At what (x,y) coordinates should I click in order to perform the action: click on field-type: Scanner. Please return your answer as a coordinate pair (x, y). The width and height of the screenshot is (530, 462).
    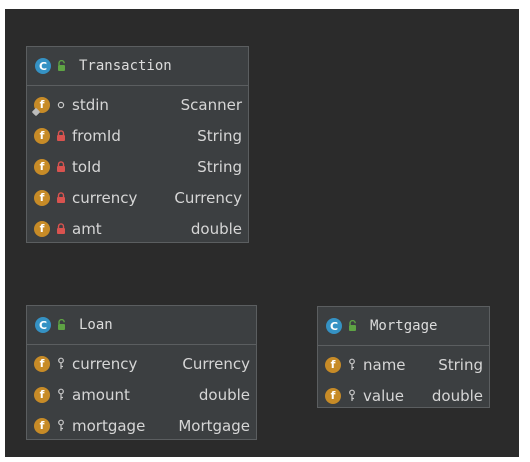
    Looking at the image, I should click on (211, 104).